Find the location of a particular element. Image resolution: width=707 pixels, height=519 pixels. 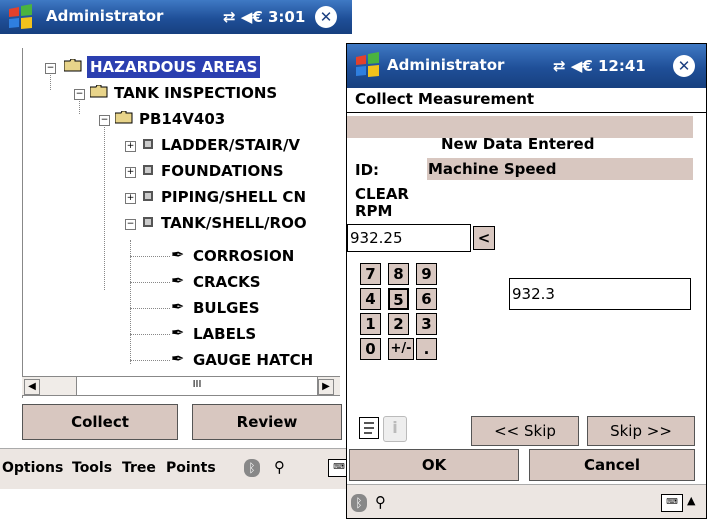

key-5: 5 is located at coordinates (398, 299).